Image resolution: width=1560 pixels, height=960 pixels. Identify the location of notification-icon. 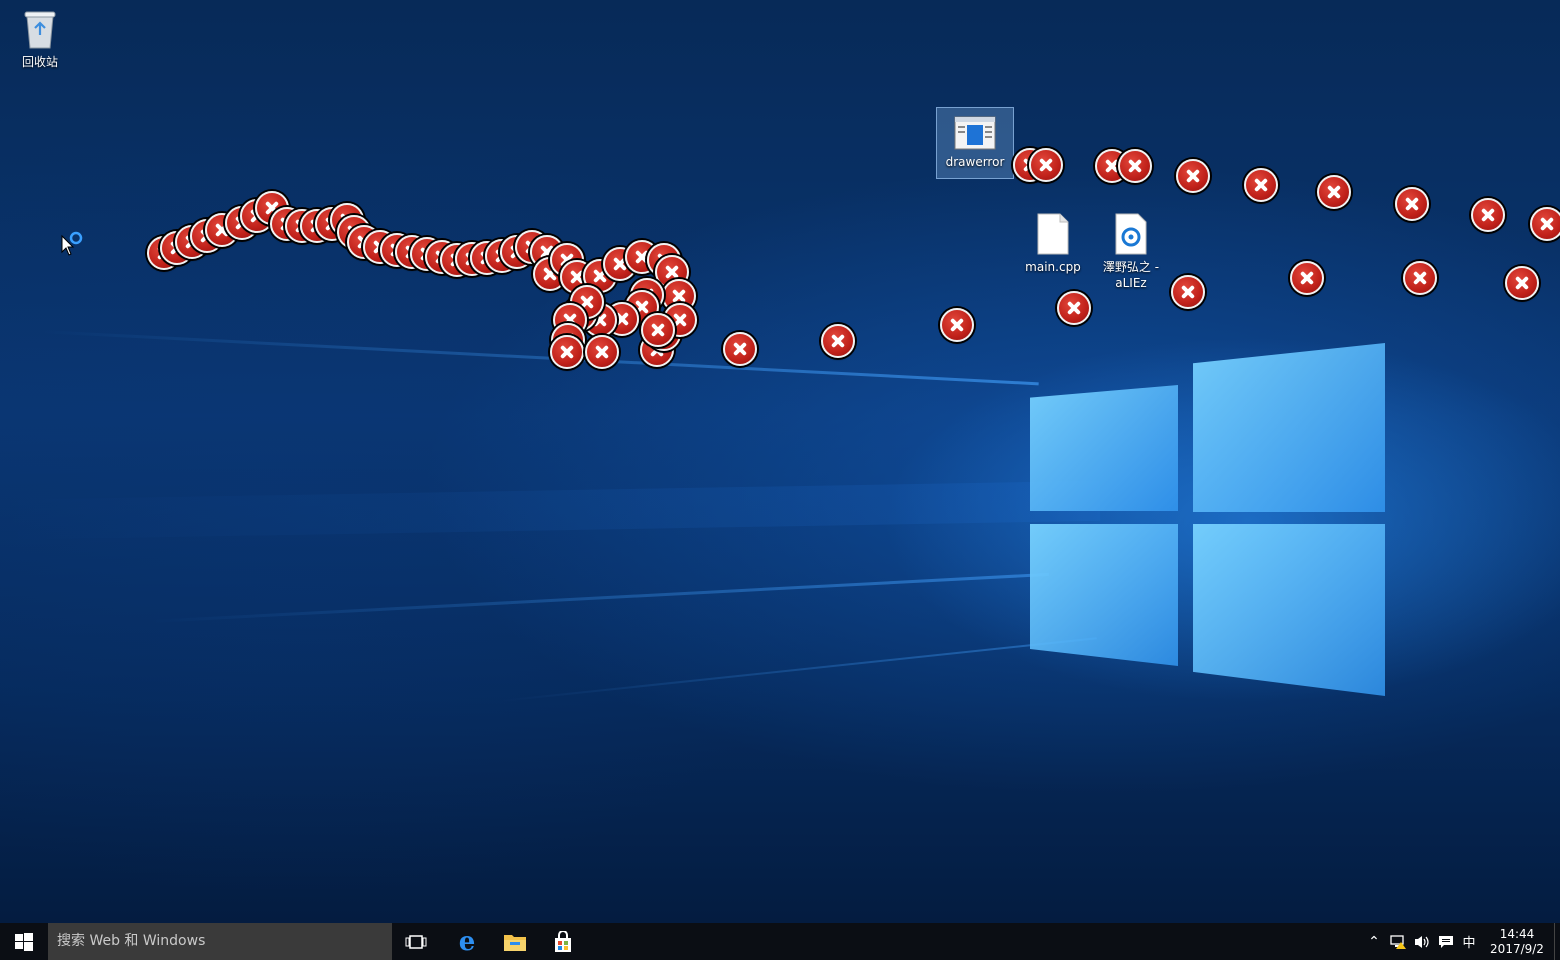
(1446, 941).